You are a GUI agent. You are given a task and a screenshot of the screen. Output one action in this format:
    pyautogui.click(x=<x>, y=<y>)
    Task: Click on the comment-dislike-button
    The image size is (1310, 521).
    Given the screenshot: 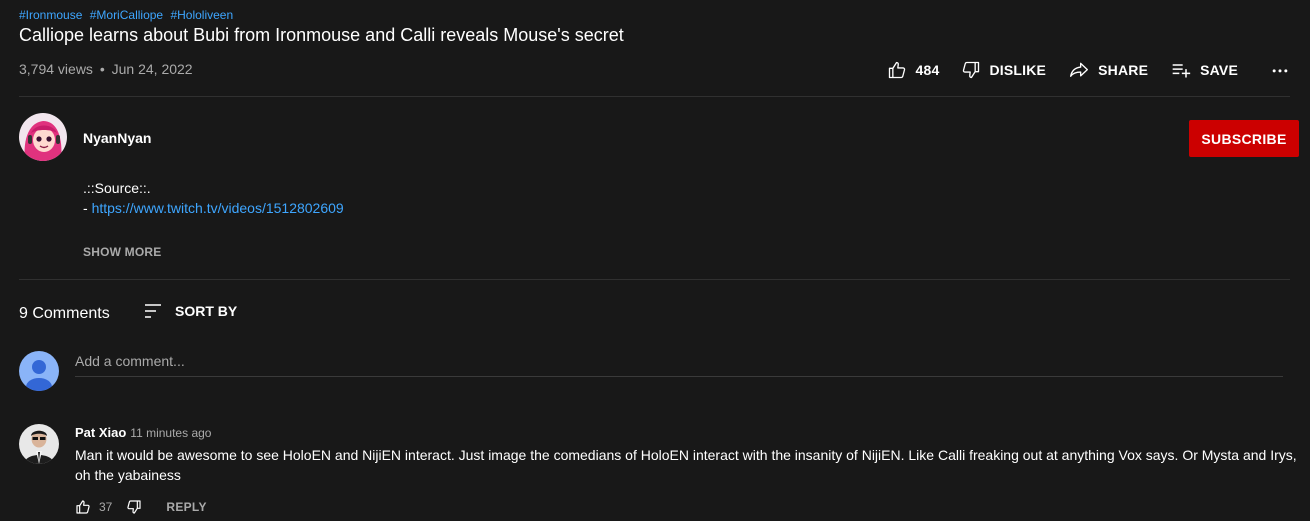 What is the action you would take?
    pyautogui.click(x=134, y=507)
    